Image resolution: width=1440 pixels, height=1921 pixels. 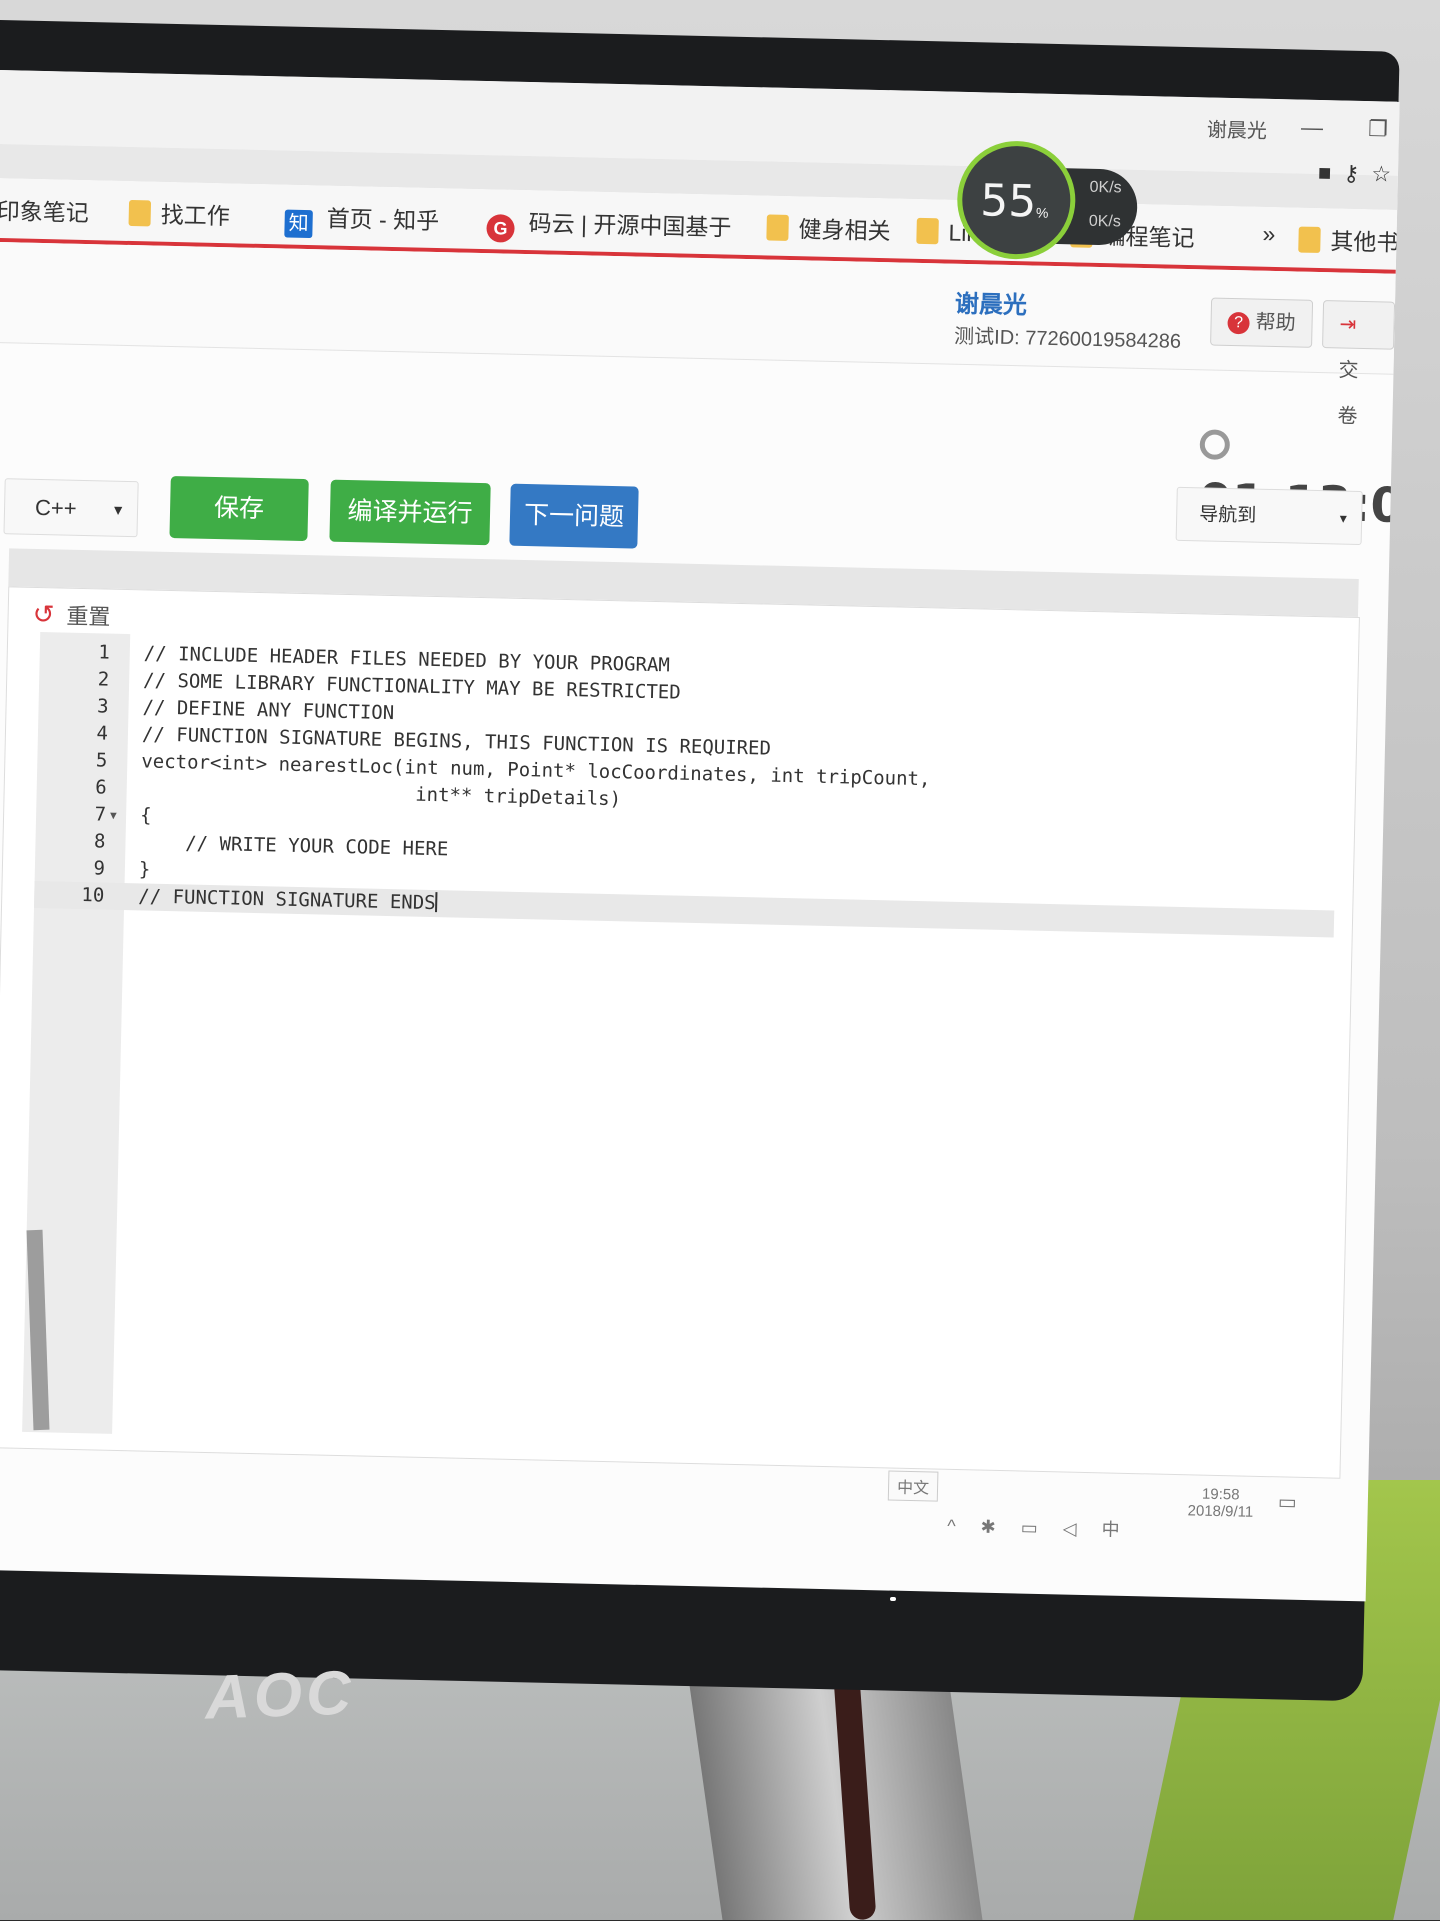 What do you see at coordinates (828, 227) in the screenshot?
I see `bookmark-fitness: 健身相关` at bounding box center [828, 227].